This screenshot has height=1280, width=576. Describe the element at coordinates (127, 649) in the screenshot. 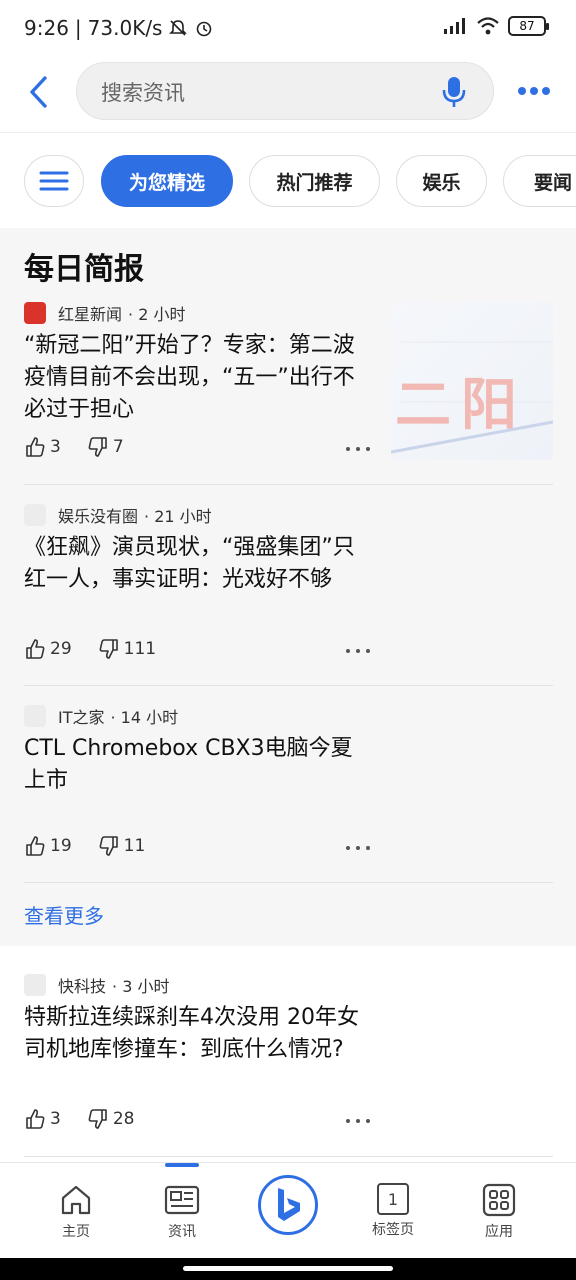

I see `dislike-button: 111` at that location.